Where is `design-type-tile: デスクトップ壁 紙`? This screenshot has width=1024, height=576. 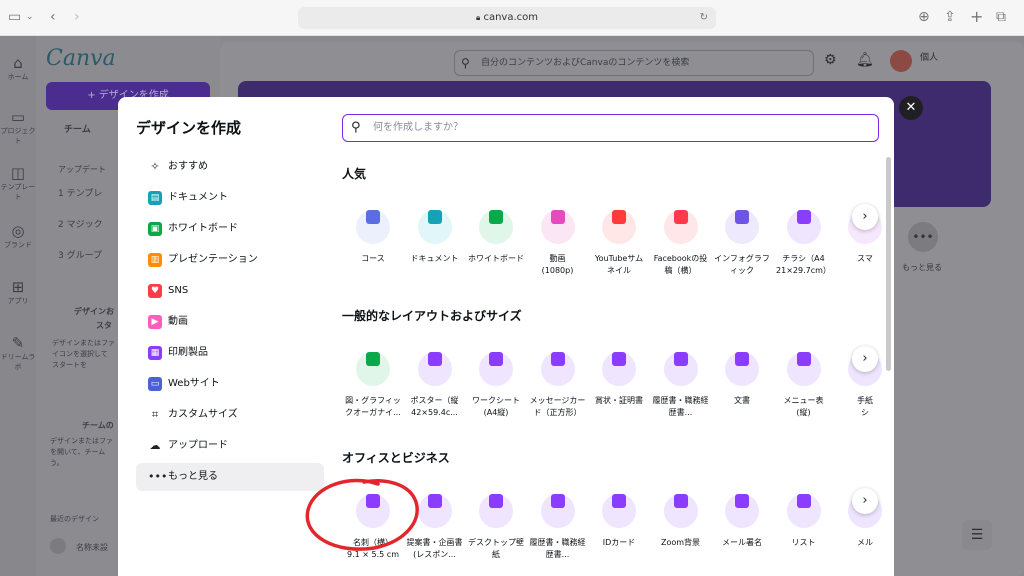
design-type-tile: デスクトップ壁 紙 is located at coordinates (496, 522).